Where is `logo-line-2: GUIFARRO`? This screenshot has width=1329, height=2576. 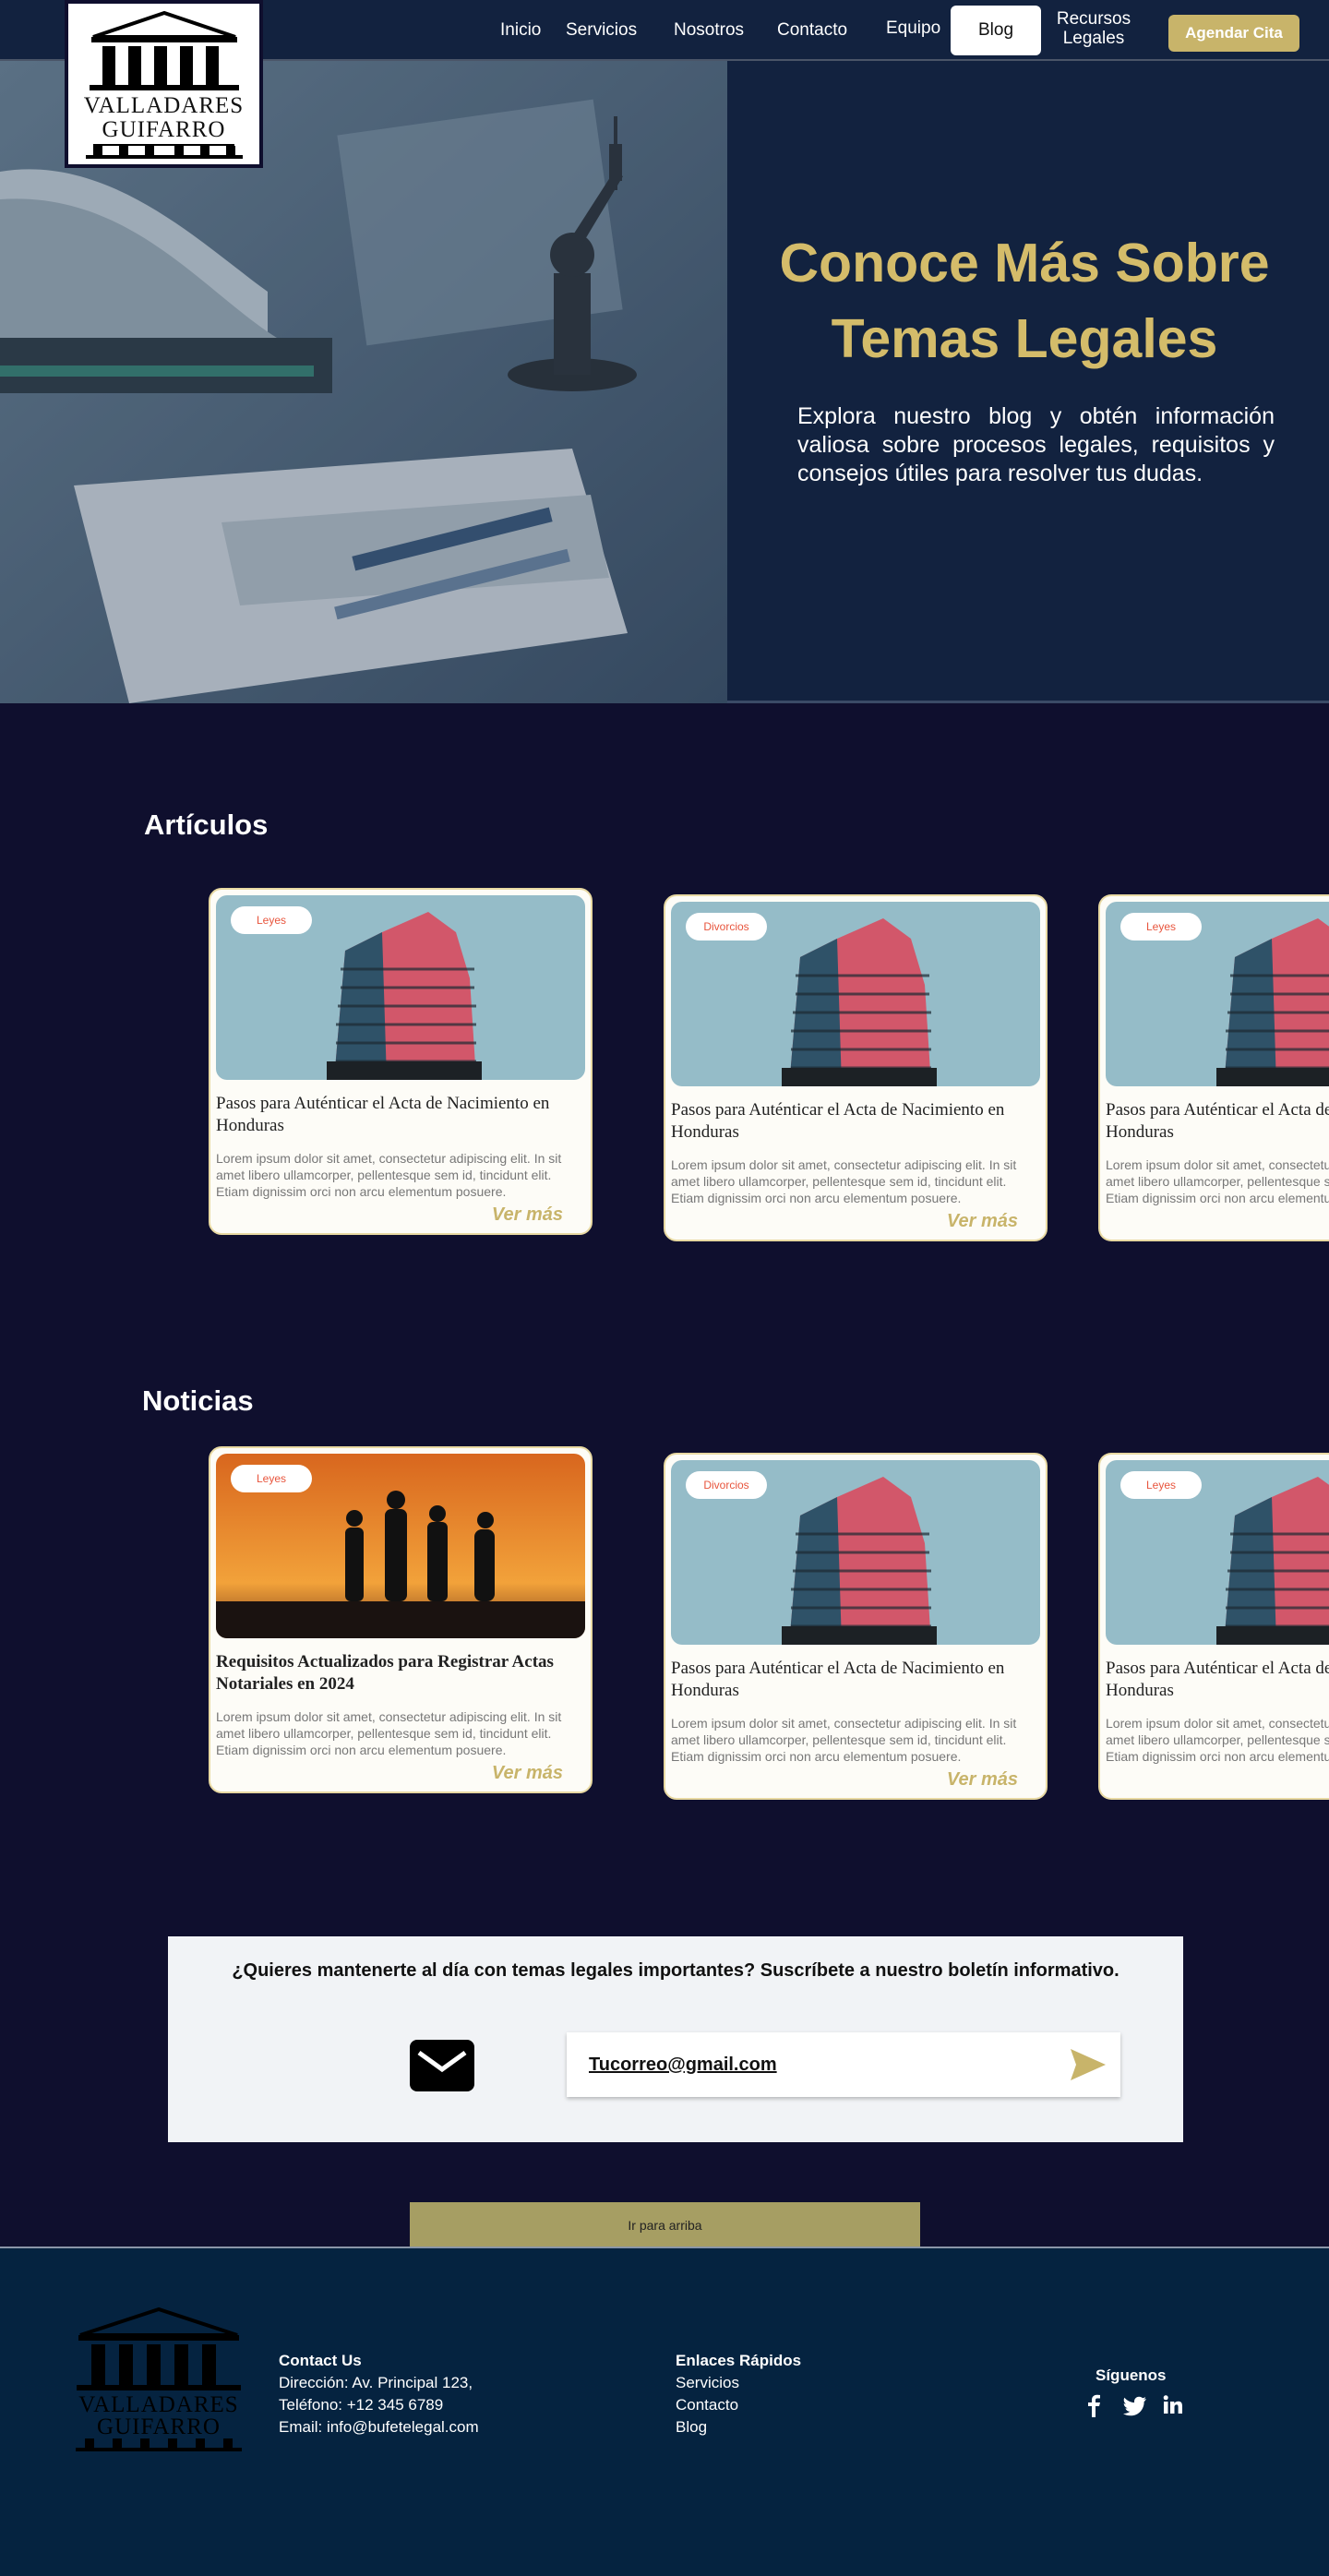
logo-line-2: GUIFARRO is located at coordinates (164, 132).